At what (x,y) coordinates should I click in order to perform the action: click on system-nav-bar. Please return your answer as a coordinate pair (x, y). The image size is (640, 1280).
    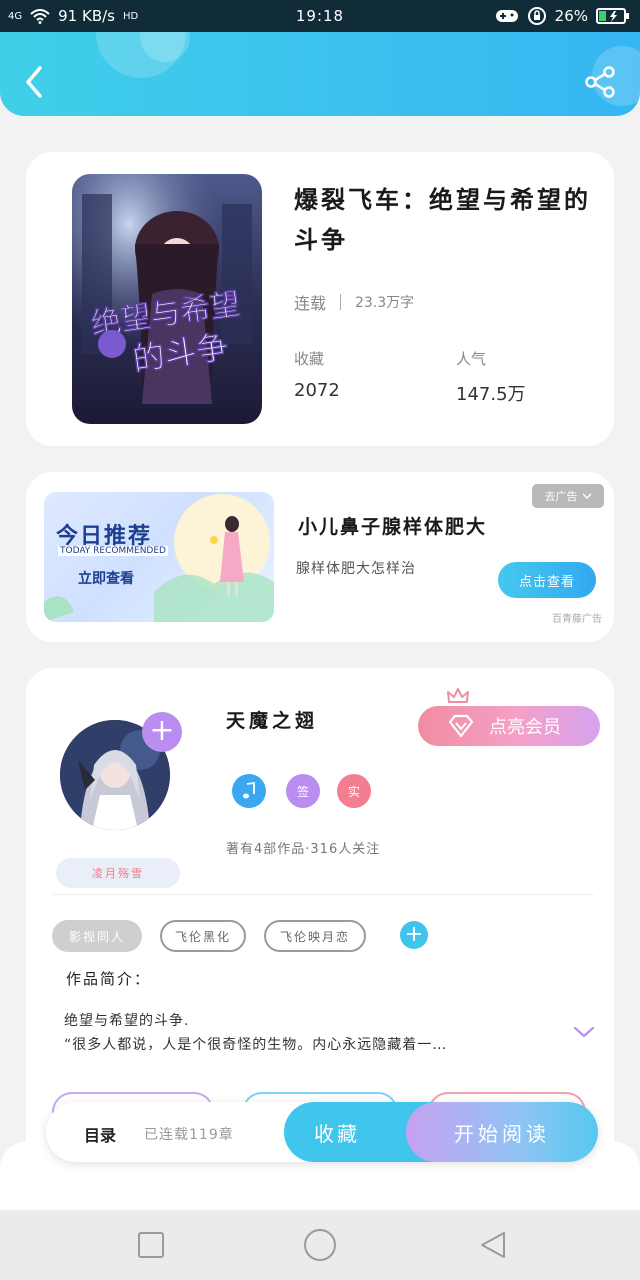
    Looking at the image, I should click on (320, 1245).